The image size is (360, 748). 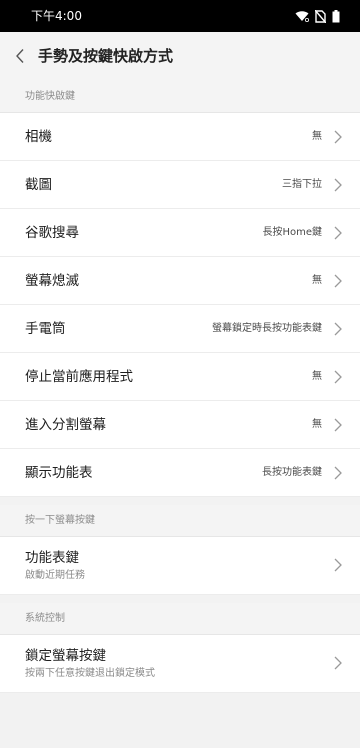 I want to click on row-subtitle: 啟動近期任務, so click(x=55, y=575).